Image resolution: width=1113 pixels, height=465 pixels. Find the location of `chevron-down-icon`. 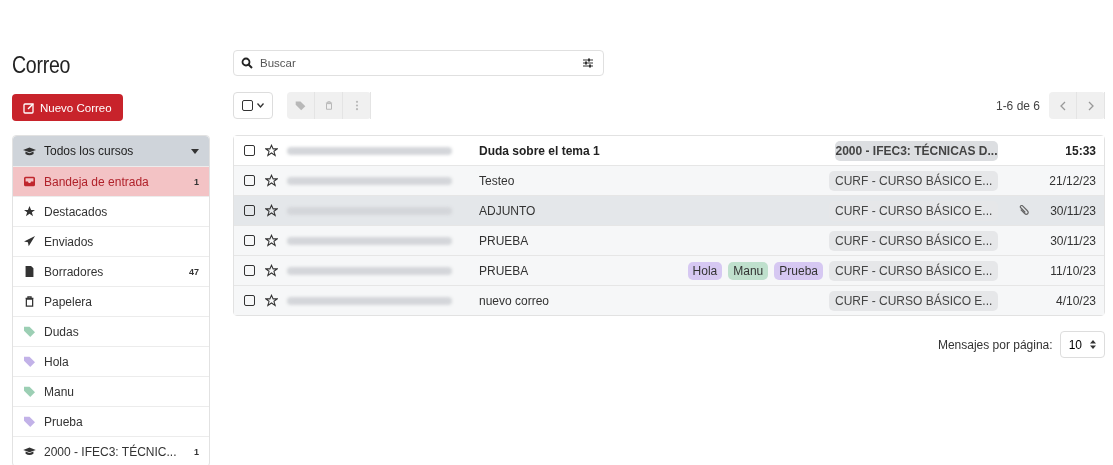

chevron-down-icon is located at coordinates (260, 105).